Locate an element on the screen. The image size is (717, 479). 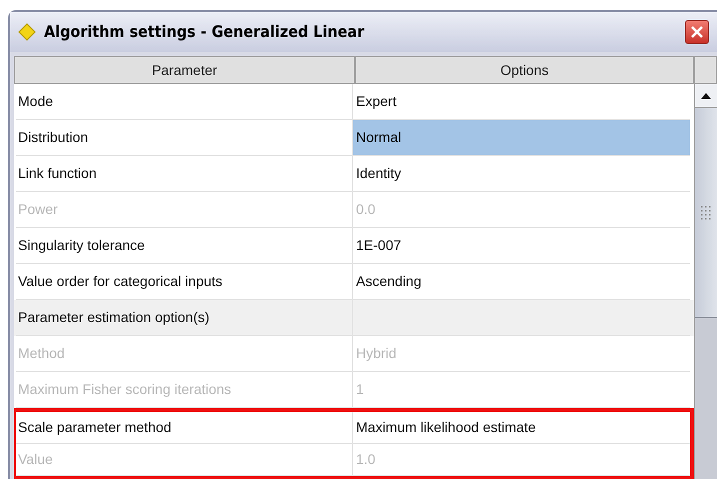
option-cell: Normal is located at coordinates (521, 138).